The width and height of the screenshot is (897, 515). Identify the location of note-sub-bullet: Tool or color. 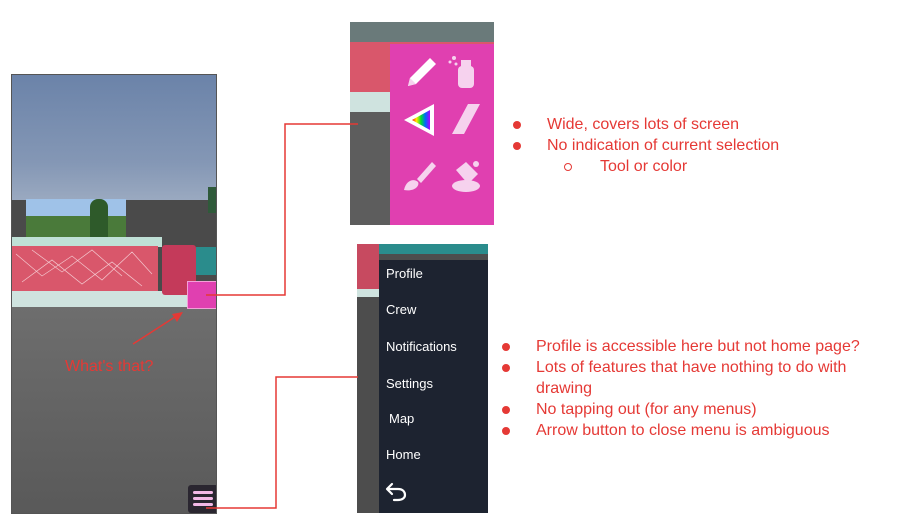
(644, 166).